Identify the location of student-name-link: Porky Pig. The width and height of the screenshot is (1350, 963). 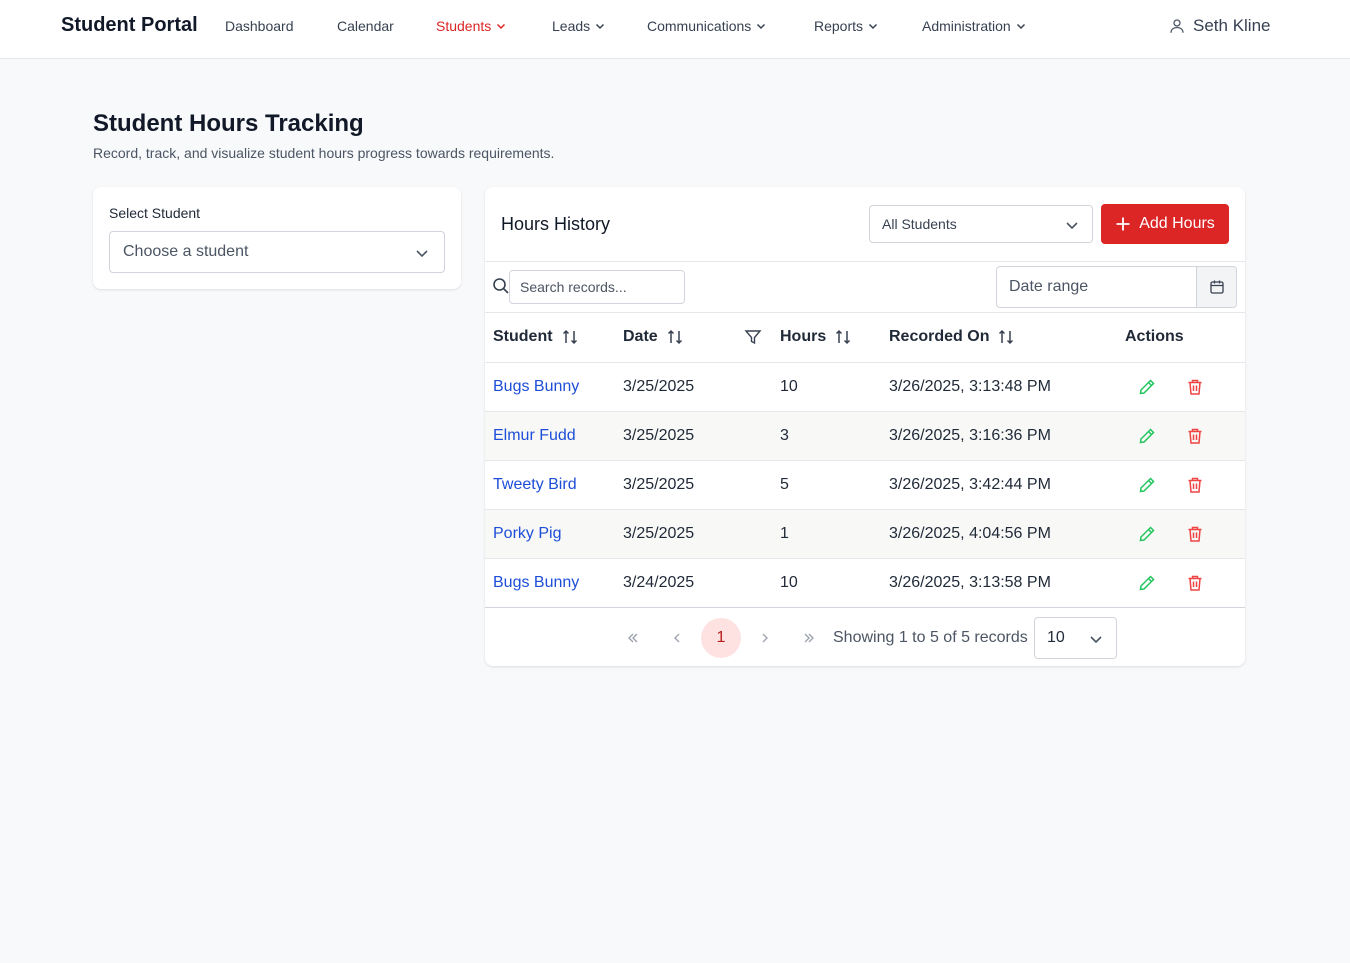
(554, 534).